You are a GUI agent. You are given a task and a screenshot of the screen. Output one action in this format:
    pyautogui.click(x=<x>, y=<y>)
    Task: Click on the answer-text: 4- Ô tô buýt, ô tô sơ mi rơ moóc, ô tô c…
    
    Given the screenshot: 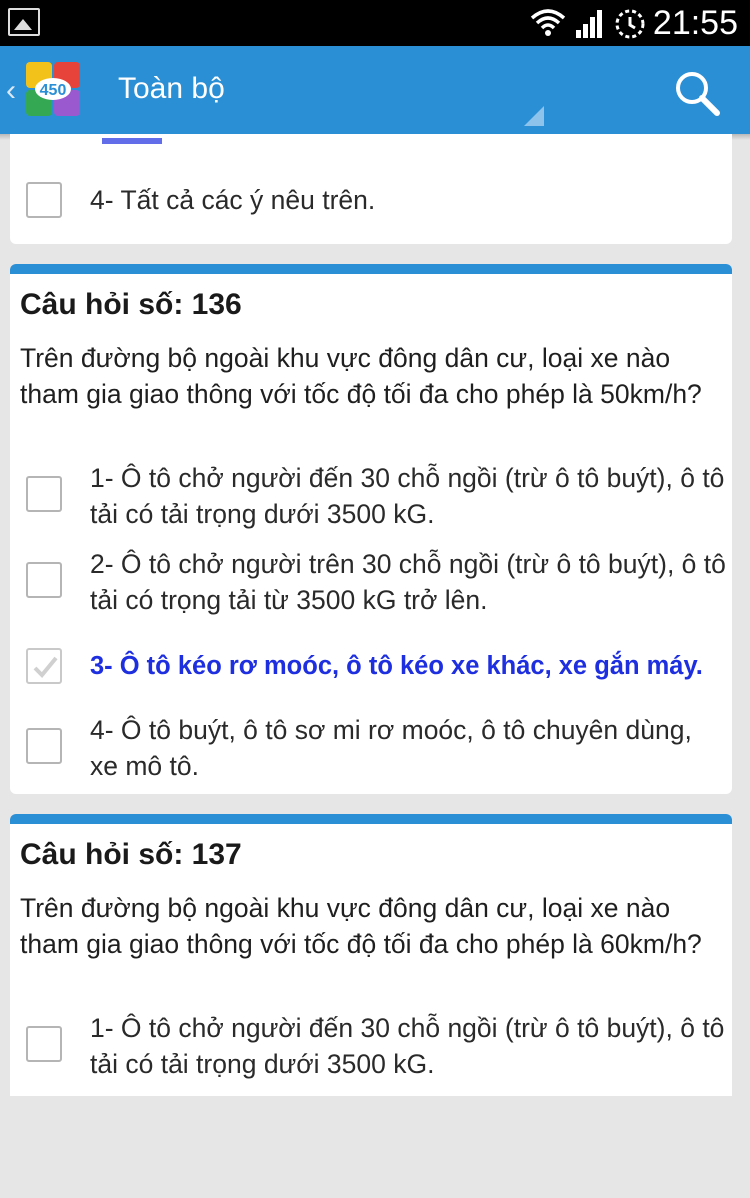 What is the action you would take?
    pyautogui.click(x=391, y=748)
    